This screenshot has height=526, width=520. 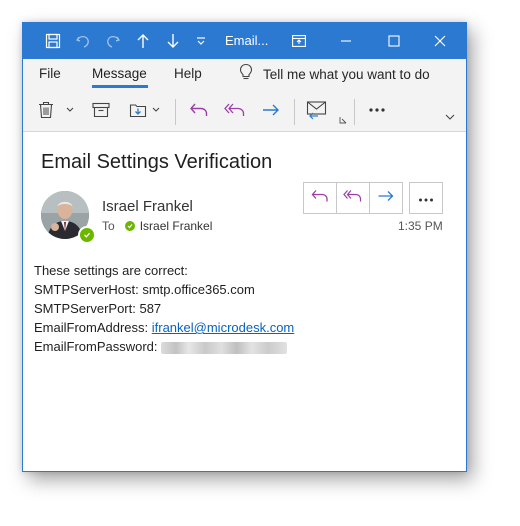 I want to click on email-from-password-label: EmailFromPassword:, so click(x=96, y=346).